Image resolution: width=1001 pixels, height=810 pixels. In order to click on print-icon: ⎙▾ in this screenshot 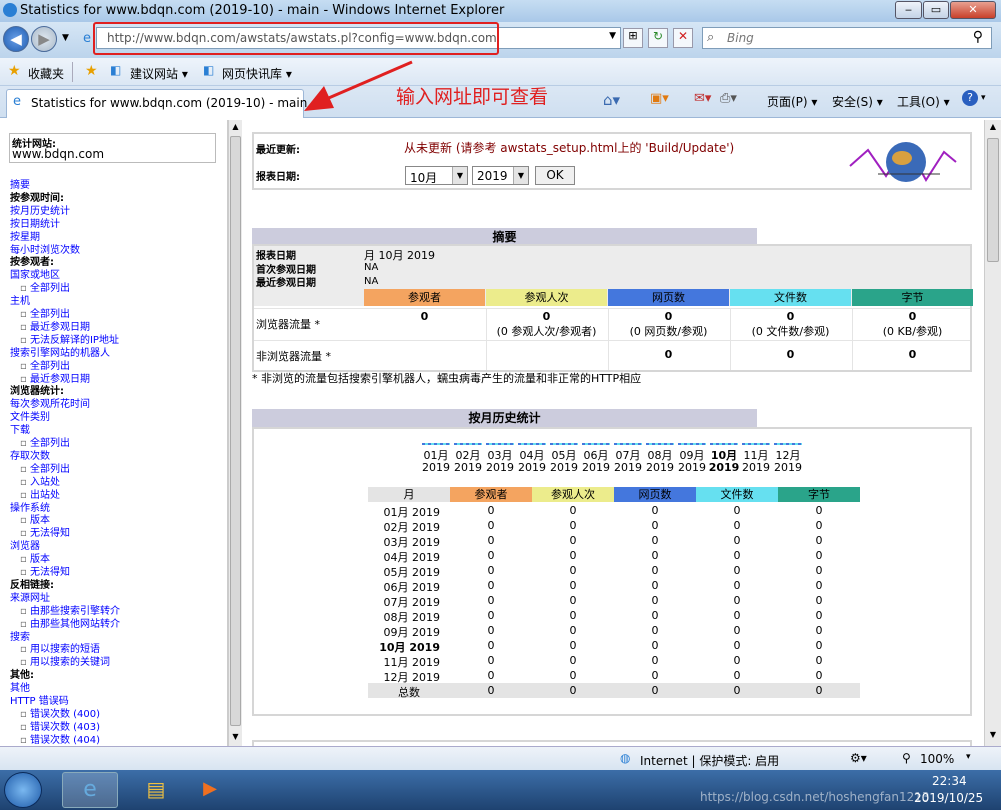, I will do `click(728, 98)`.